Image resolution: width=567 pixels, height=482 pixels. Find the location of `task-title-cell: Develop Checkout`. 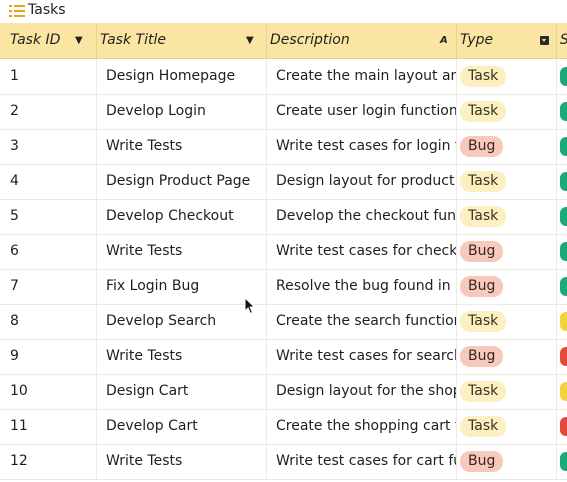

task-title-cell: Develop Checkout is located at coordinates (181, 216).